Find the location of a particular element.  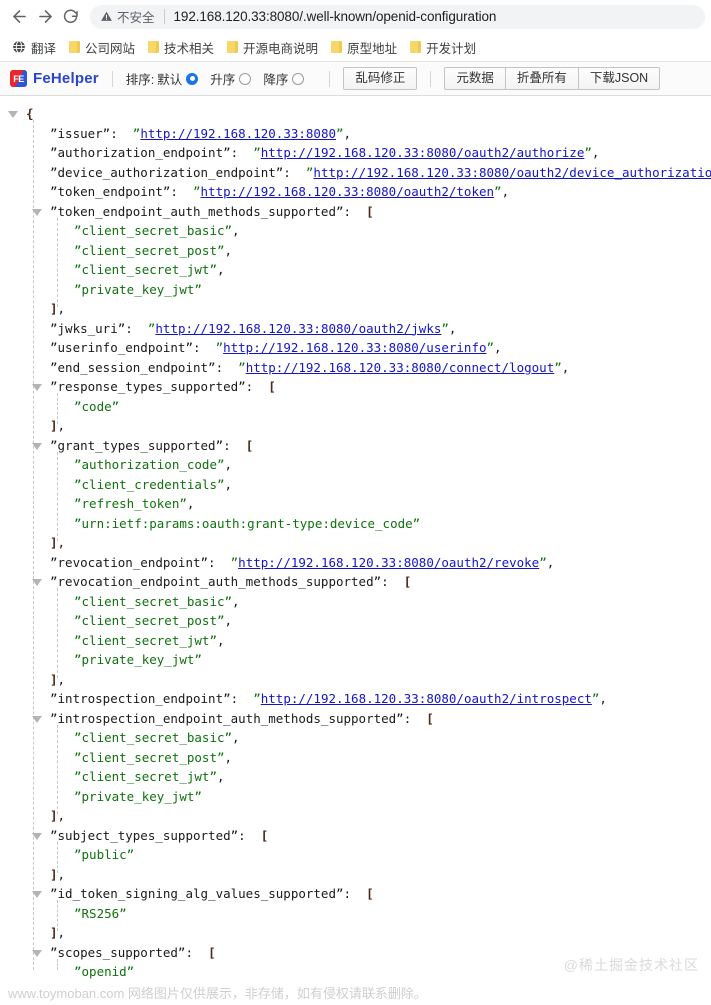

sort-option-default: 默认 is located at coordinates (178, 78).